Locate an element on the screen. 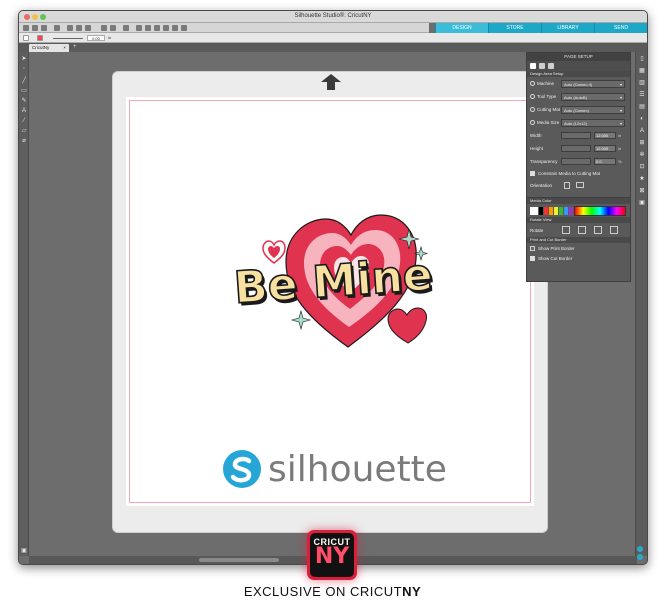  zoom-in-icon is located at coordinates (139, 28).